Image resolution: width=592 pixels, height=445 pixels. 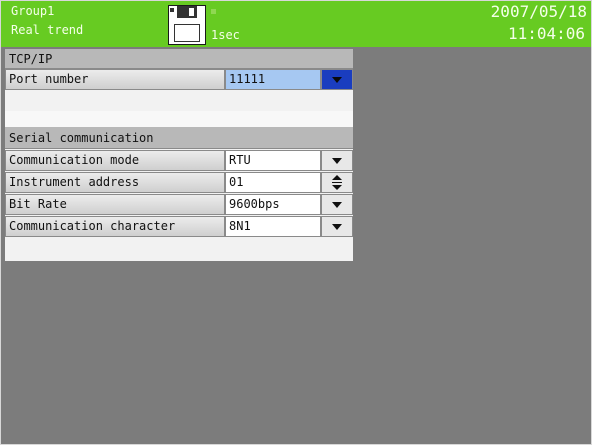 What do you see at coordinates (273, 182) in the screenshot?
I see `instrument-address-field: 01` at bounding box center [273, 182].